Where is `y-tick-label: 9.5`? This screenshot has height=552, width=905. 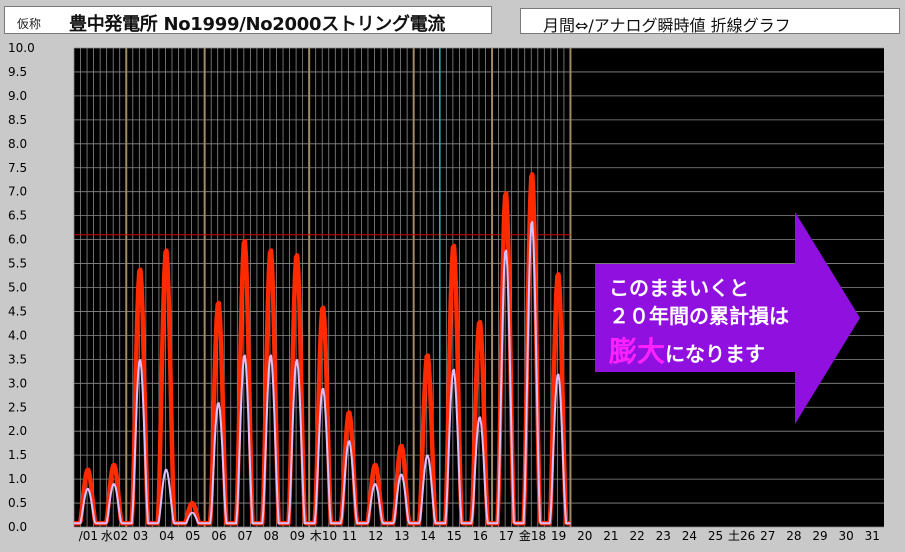
y-tick-label: 9.5 is located at coordinates (17, 72).